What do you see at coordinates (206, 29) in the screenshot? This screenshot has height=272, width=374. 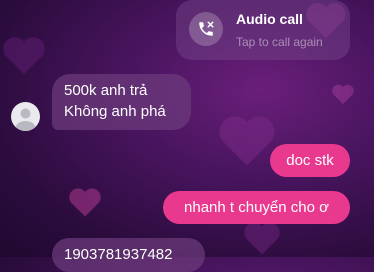 I see `missed-call-phone-icon` at bounding box center [206, 29].